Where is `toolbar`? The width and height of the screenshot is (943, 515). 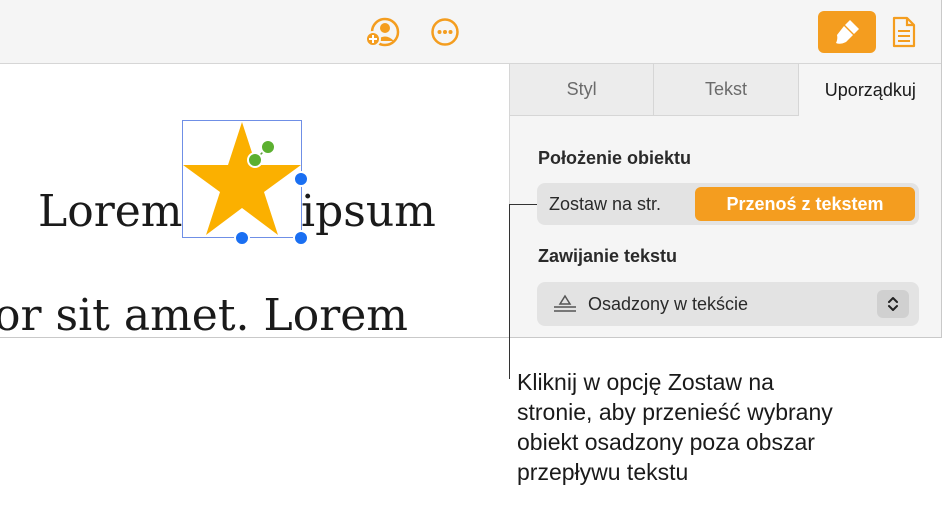
toolbar is located at coordinates (470, 32).